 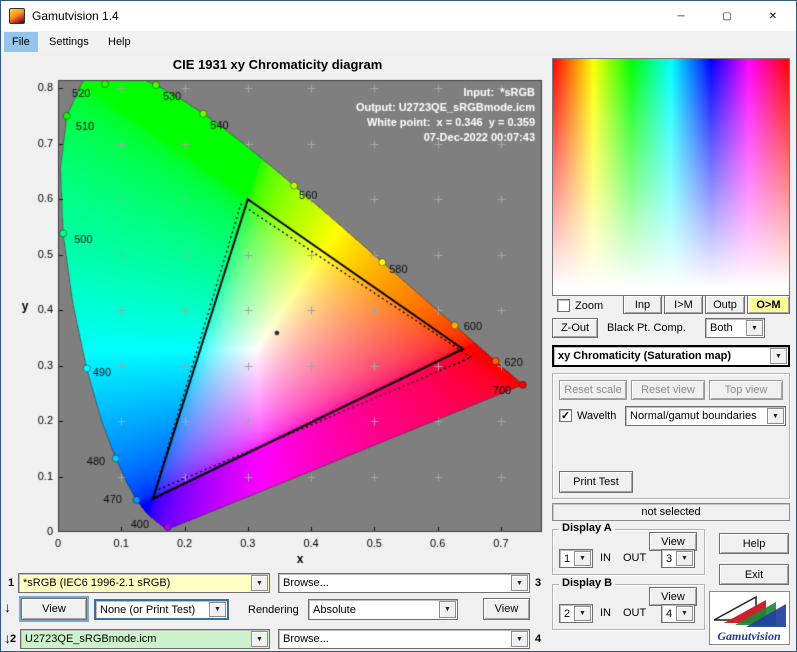 I want to click on status-text: not selected, so click(x=671, y=512).